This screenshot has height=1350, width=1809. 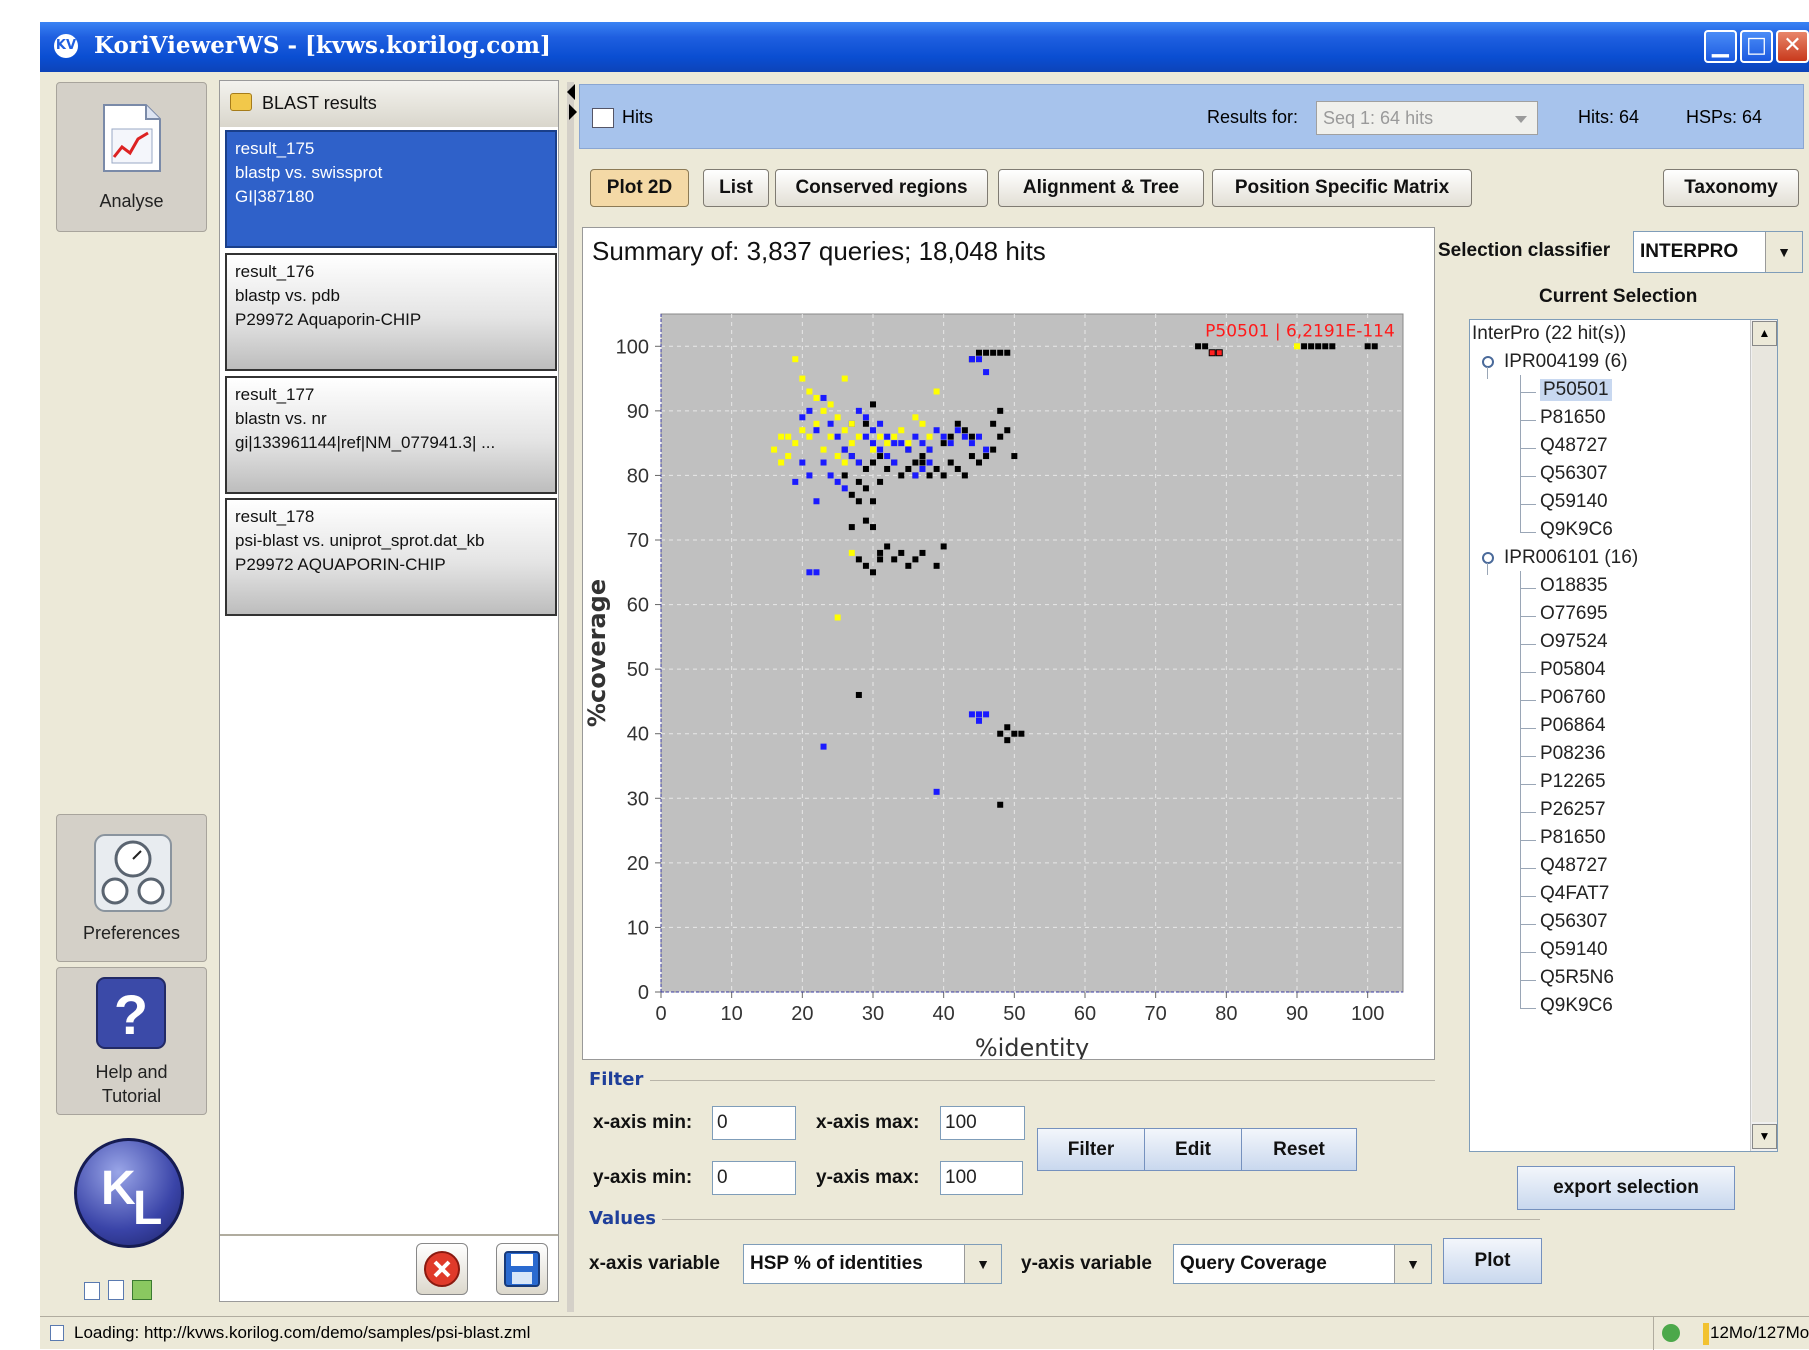 What do you see at coordinates (1549, 334) in the screenshot?
I see `tree-root: InterPro (22 hit(s))` at bounding box center [1549, 334].